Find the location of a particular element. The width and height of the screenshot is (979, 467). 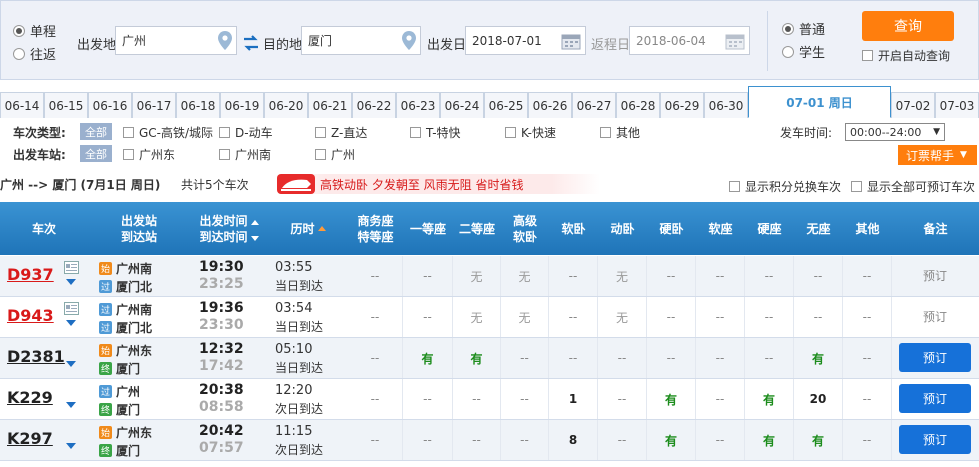

date-tab: 07-01 周日 is located at coordinates (819, 102).